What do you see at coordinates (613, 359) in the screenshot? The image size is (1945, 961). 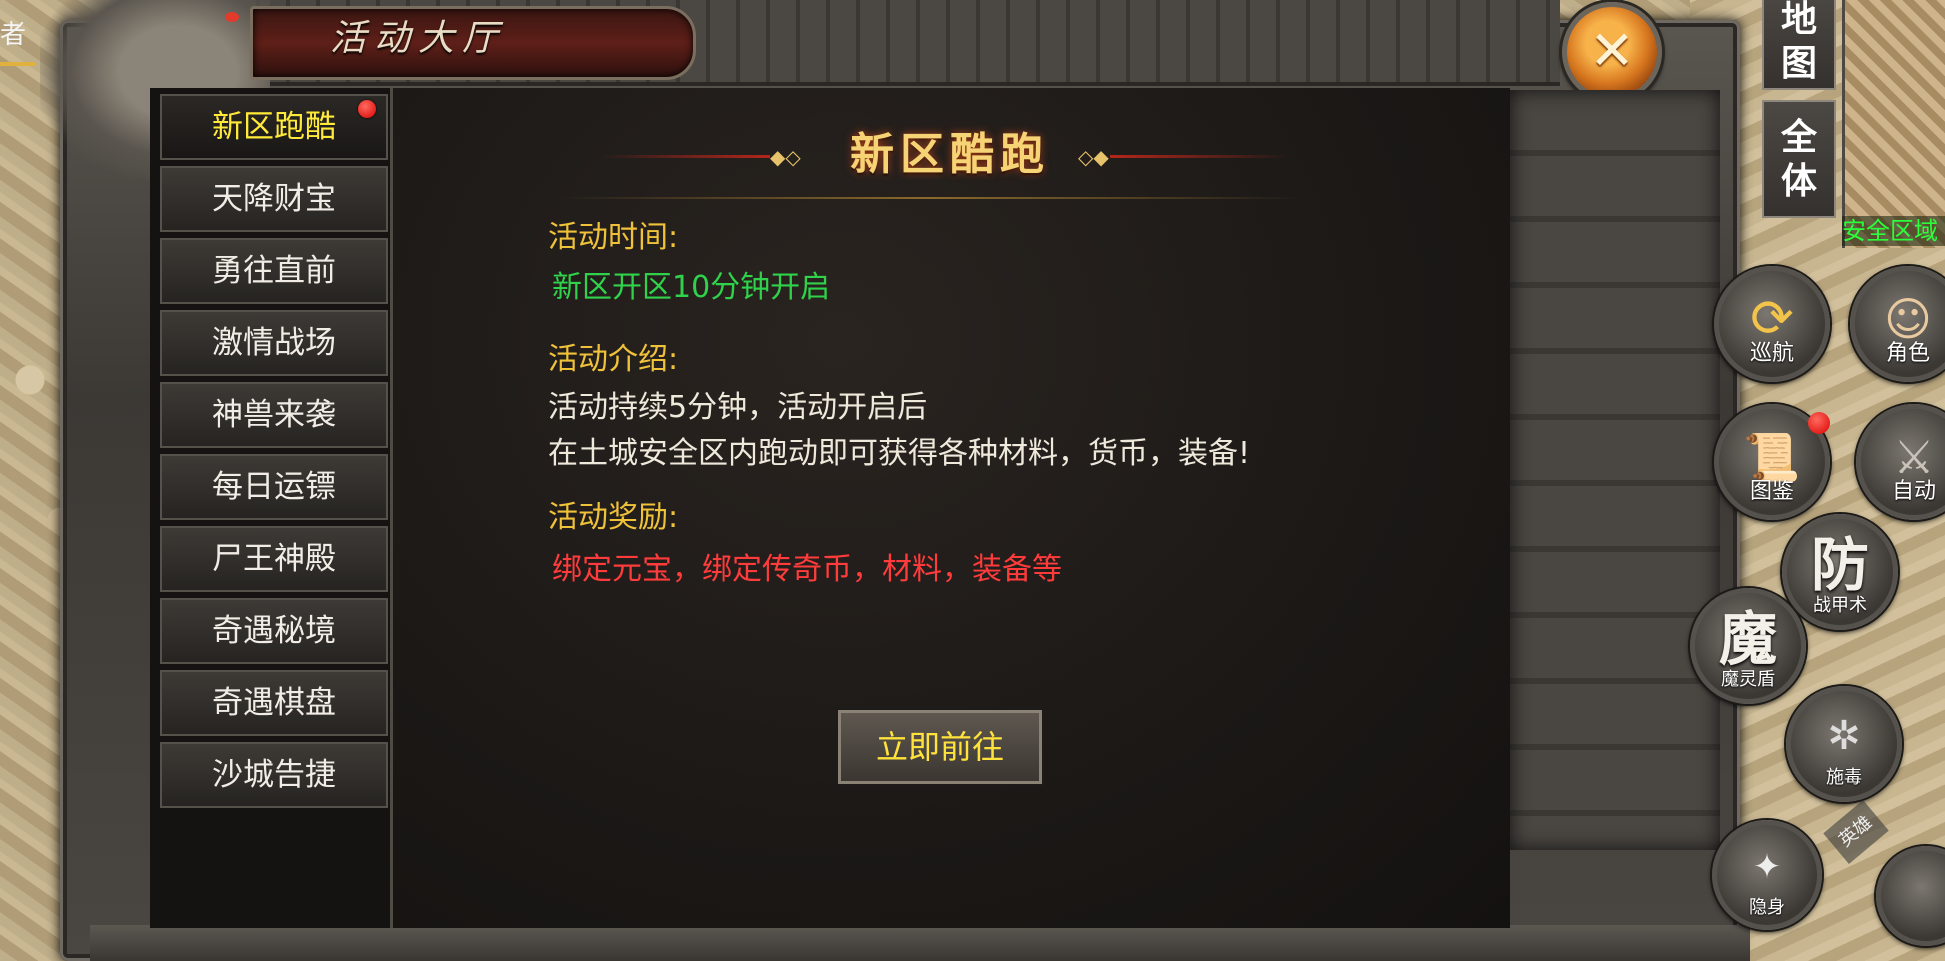 I see `intro-label: 活动介绍:` at bounding box center [613, 359].